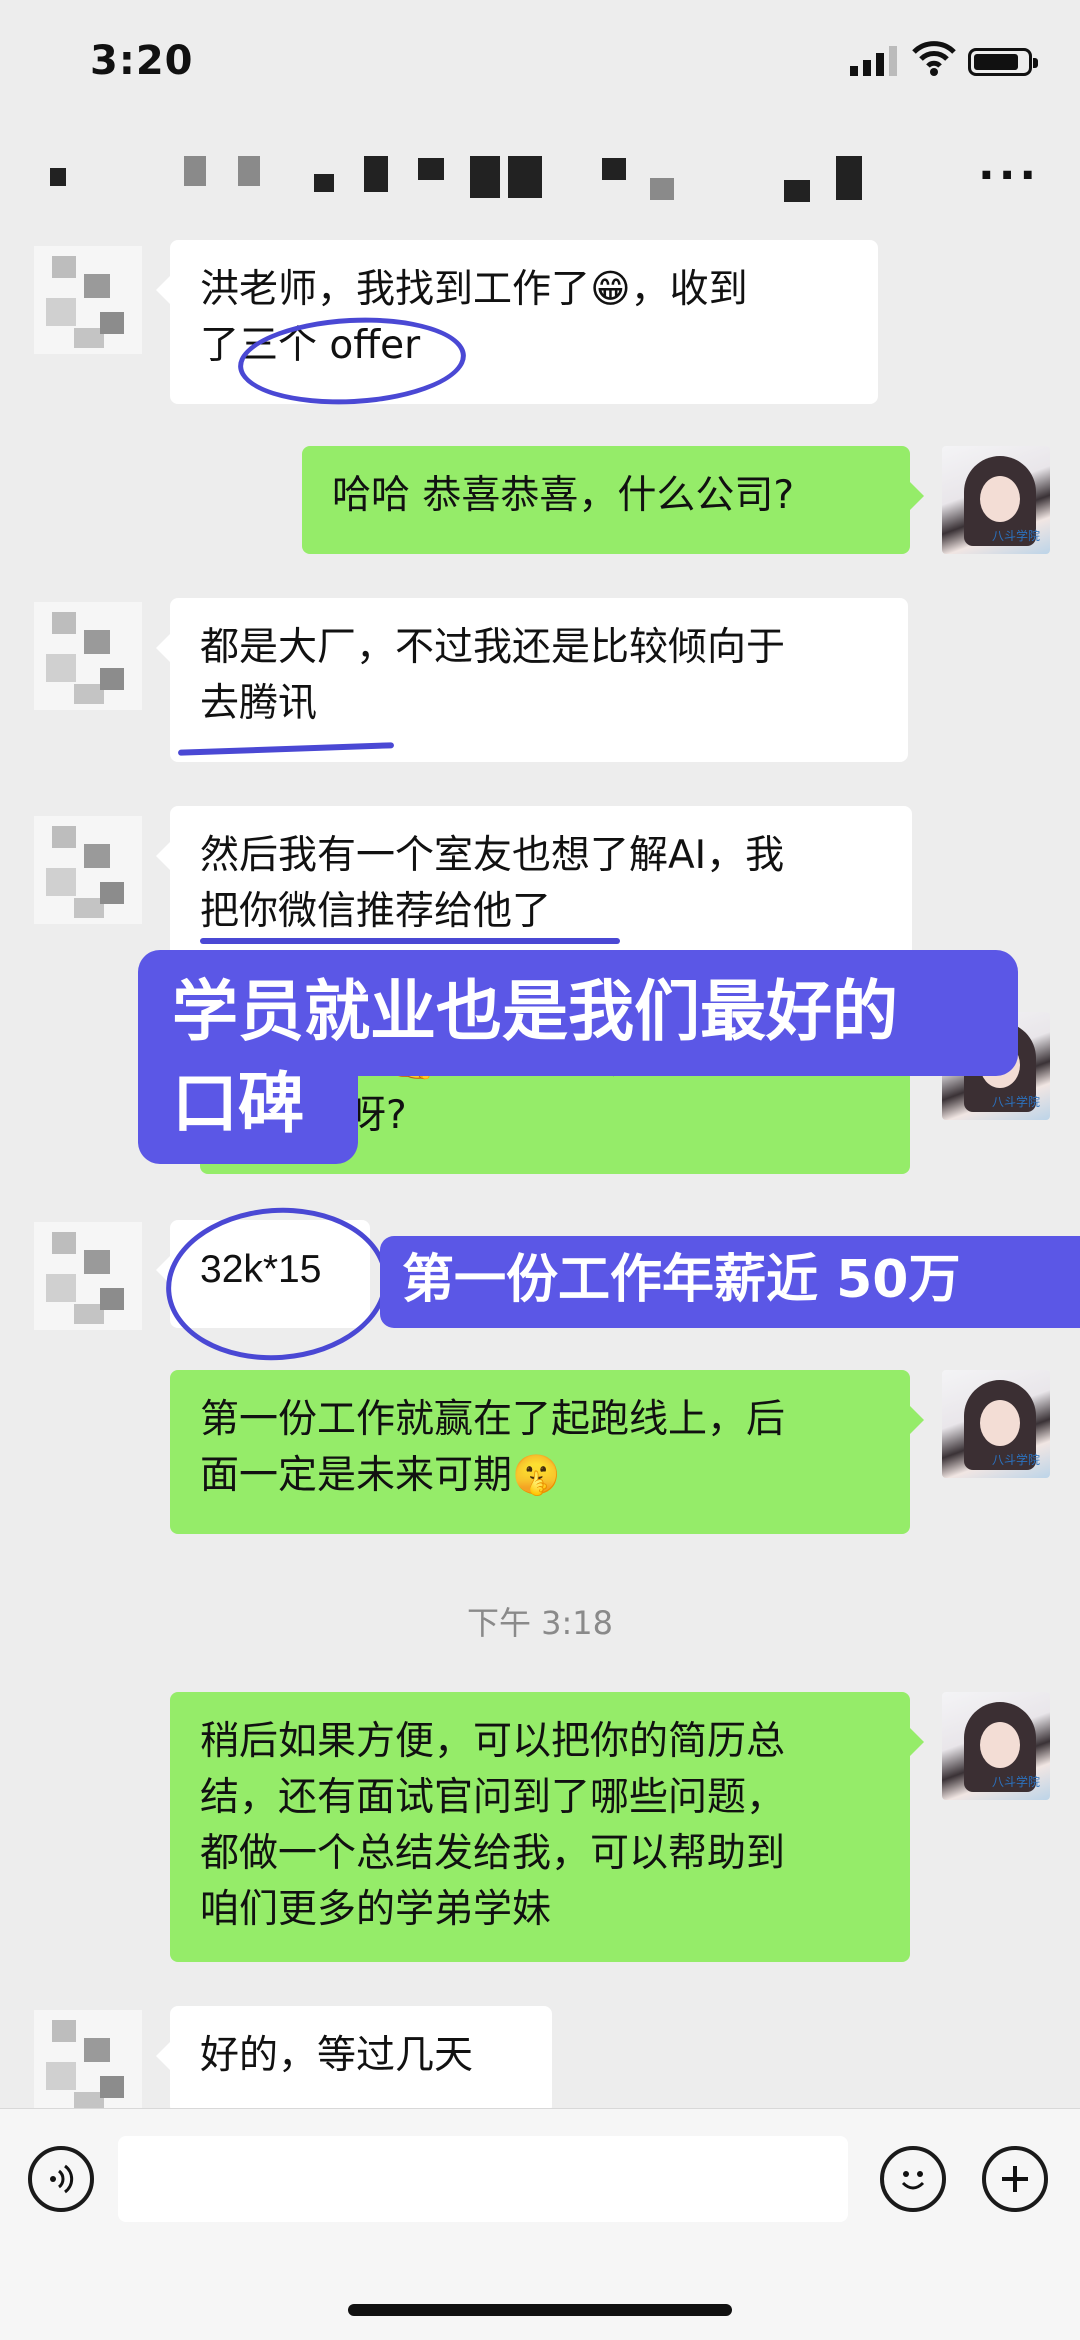 Image resolution: width=1080 pixels, height=2340 pixels. What do you see at coordinates (492, 855) in the screenshot?
I see `message-line: 然后我有一个室友也想了解AI，我` at bounding box center [492, 855].